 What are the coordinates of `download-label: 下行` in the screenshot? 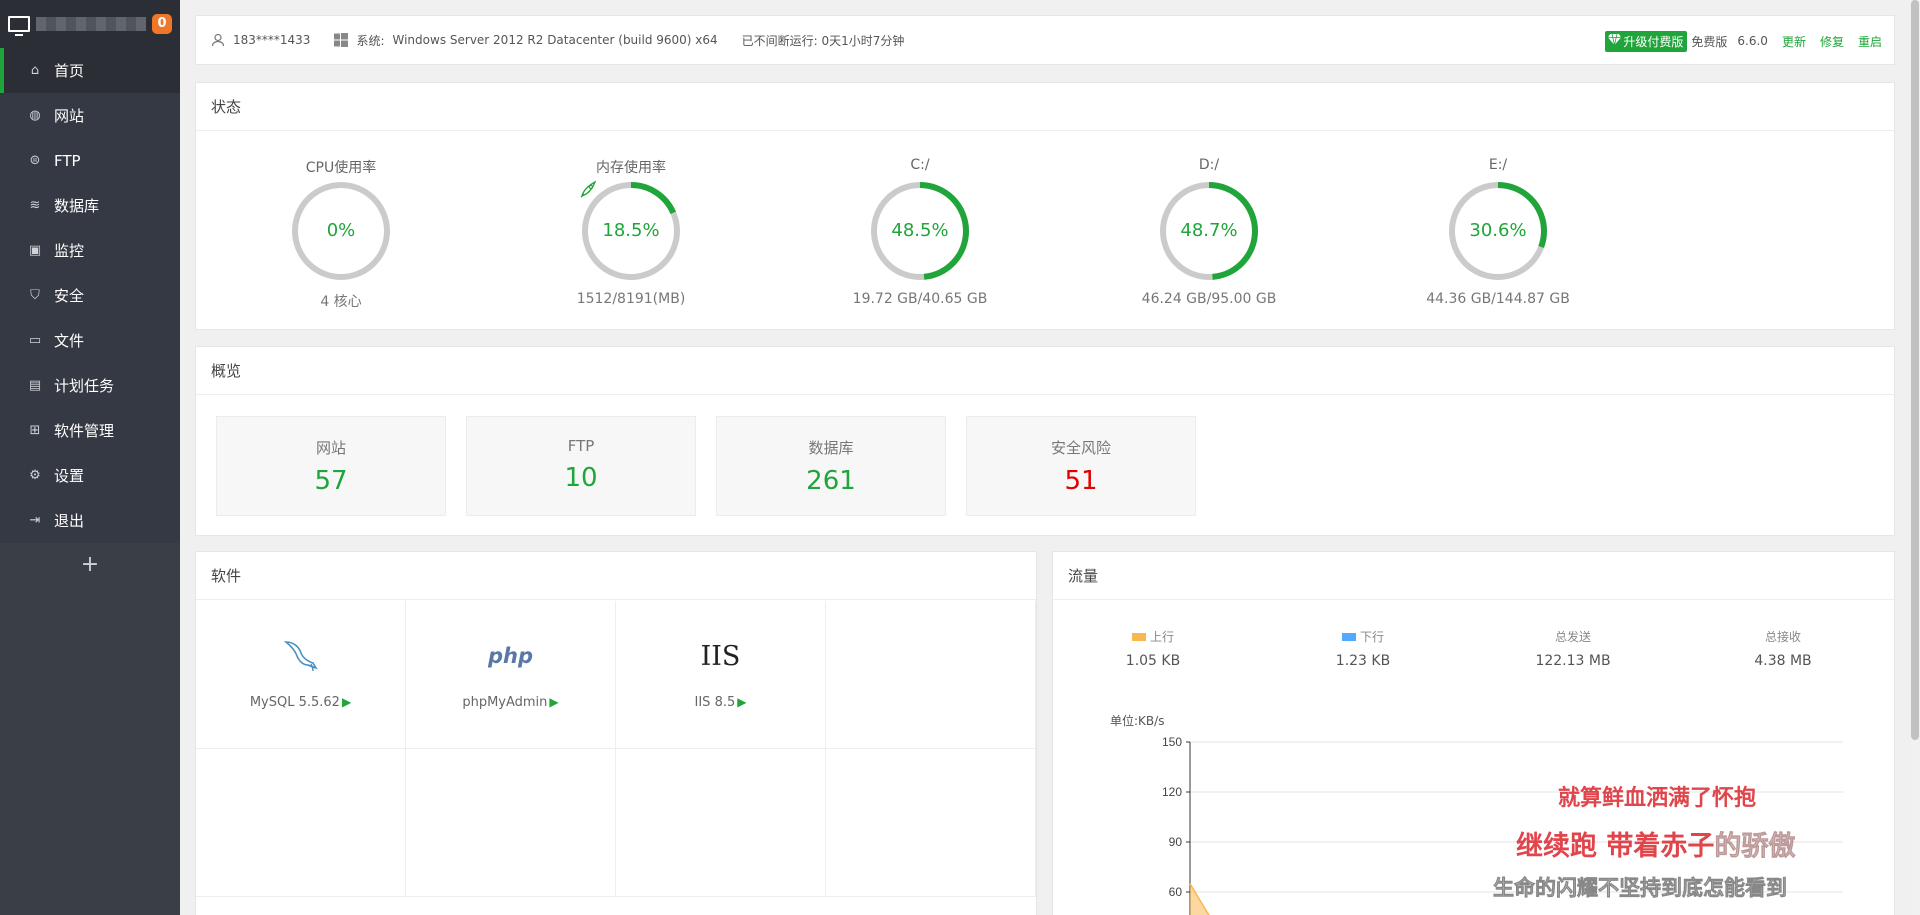 It's located at (1371, 637).